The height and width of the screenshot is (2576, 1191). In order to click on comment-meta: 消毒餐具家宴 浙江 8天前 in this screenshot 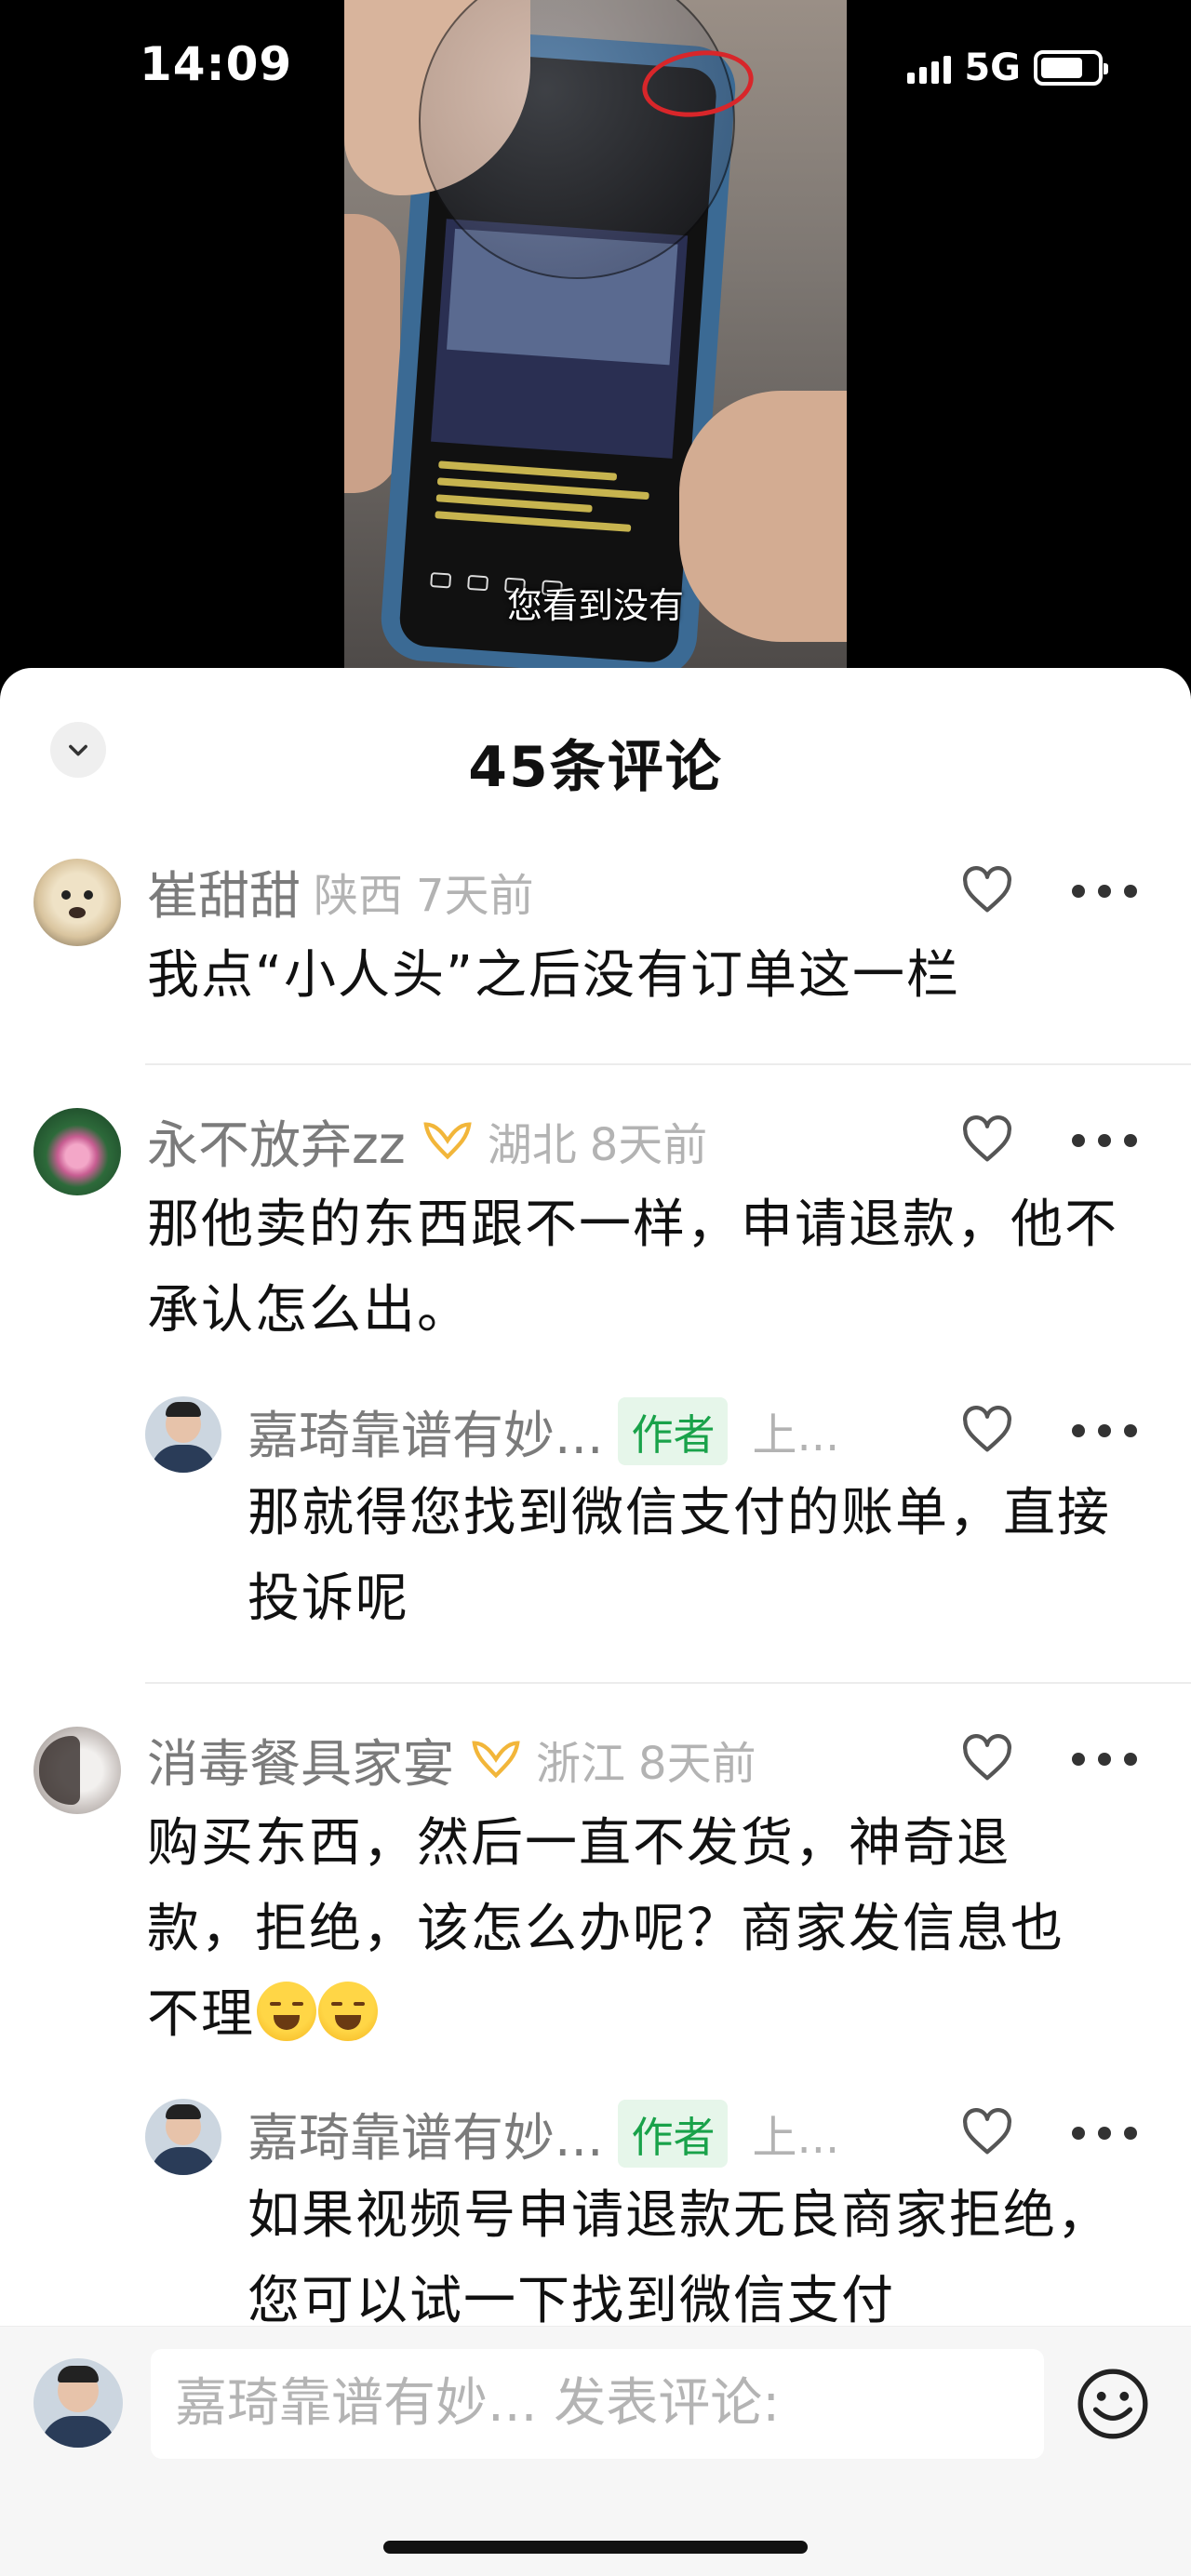, I will do `click(451, 1760)`.